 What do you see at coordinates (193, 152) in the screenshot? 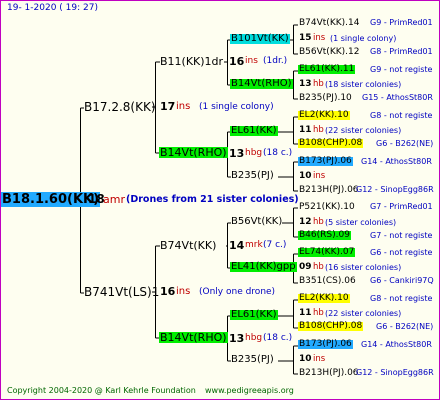
I see `gen2-label-2: B14Vt(RHO)` at bounding box center [193, 152].